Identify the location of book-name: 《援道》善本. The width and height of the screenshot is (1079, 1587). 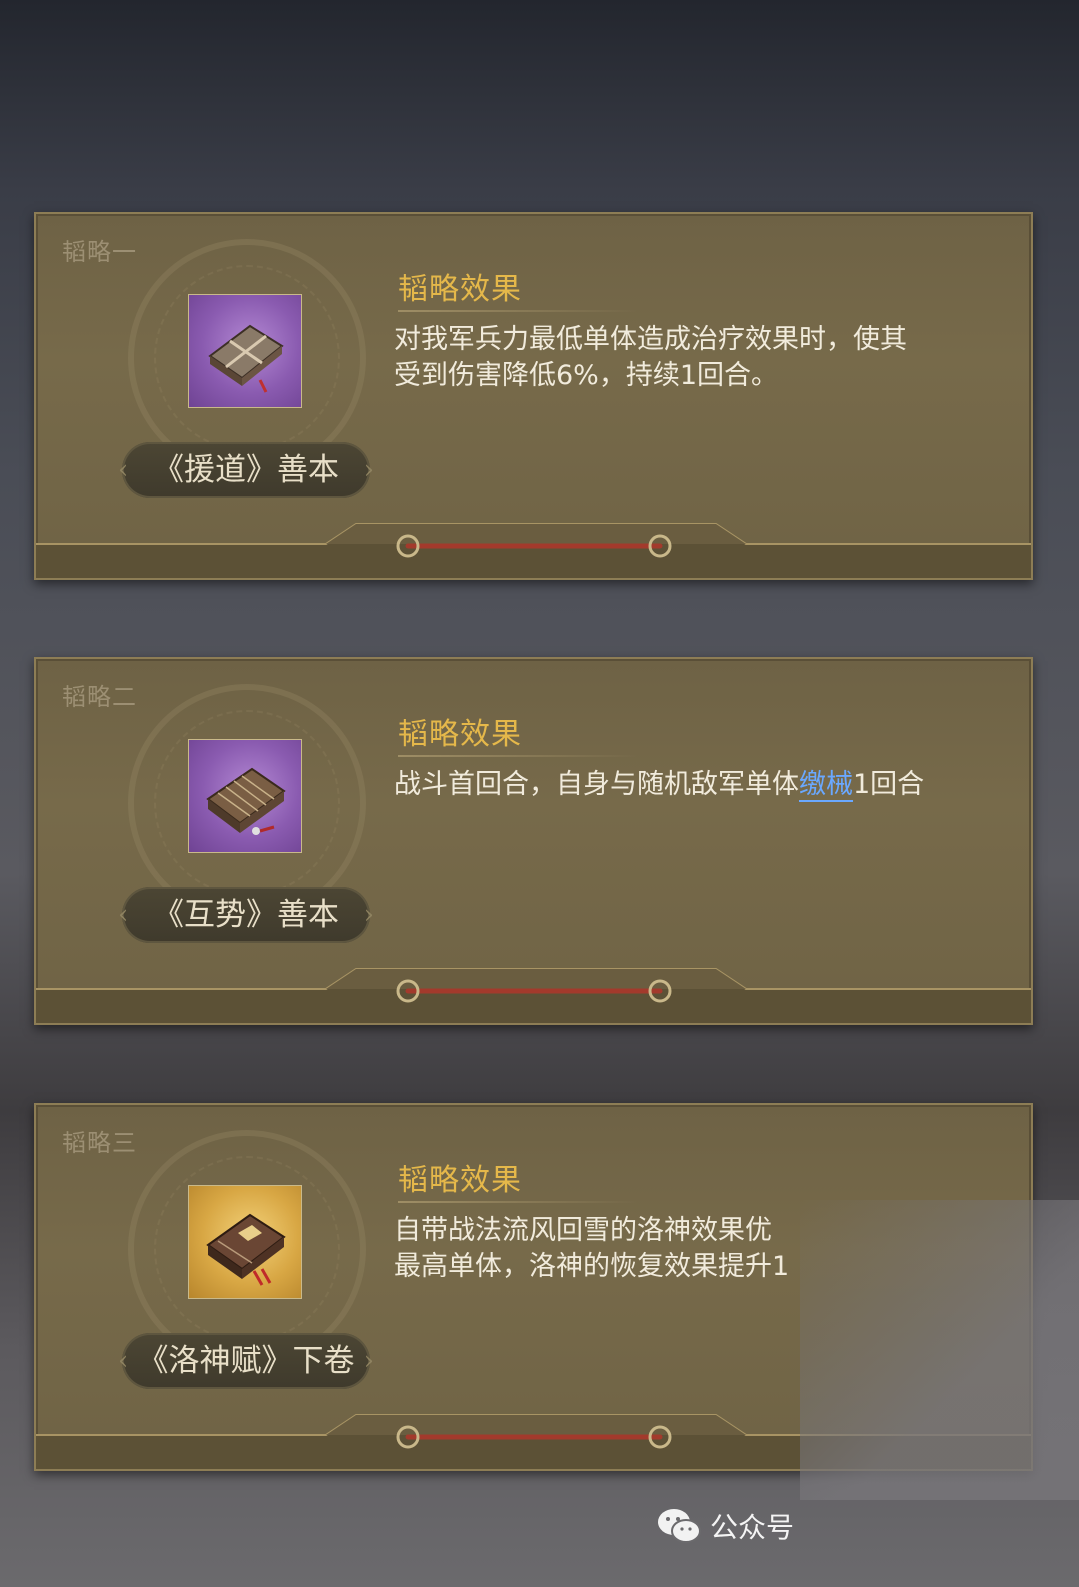
(246, 470).